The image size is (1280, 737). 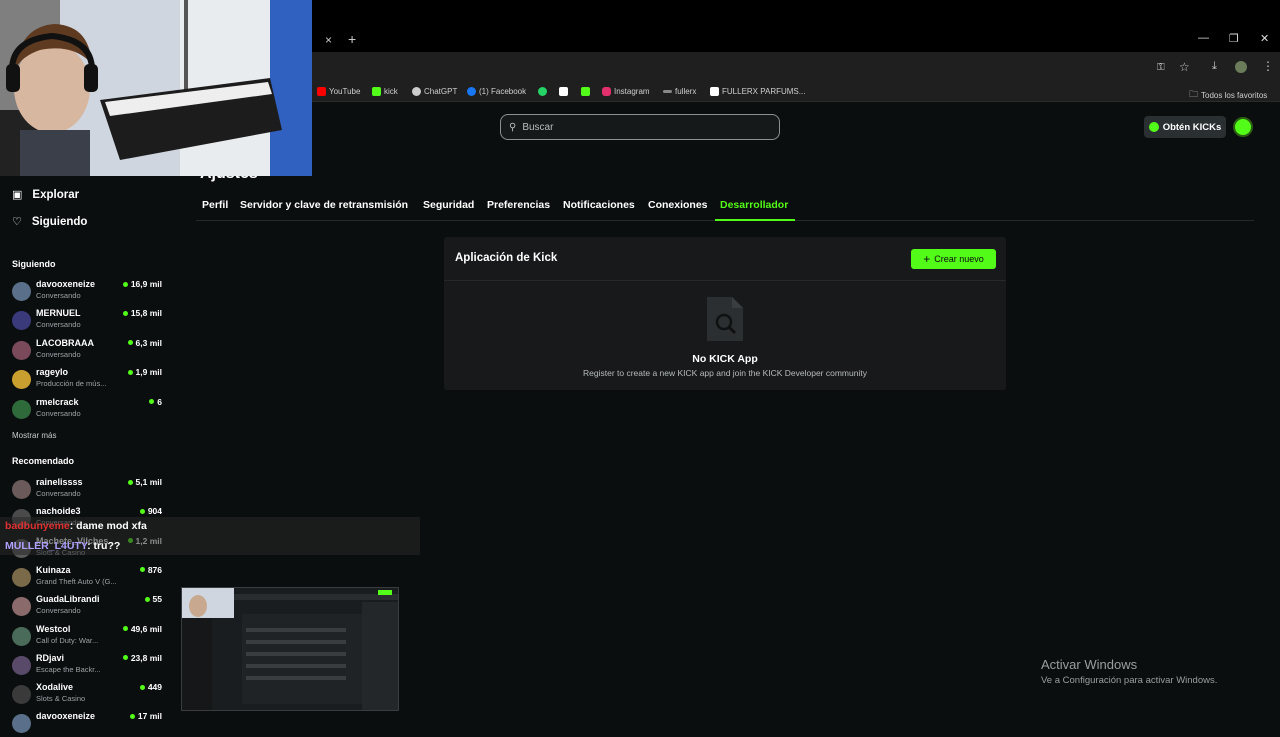 I want to click on viewer-count-value: 49,6 mil, so click(x=146, y=628).